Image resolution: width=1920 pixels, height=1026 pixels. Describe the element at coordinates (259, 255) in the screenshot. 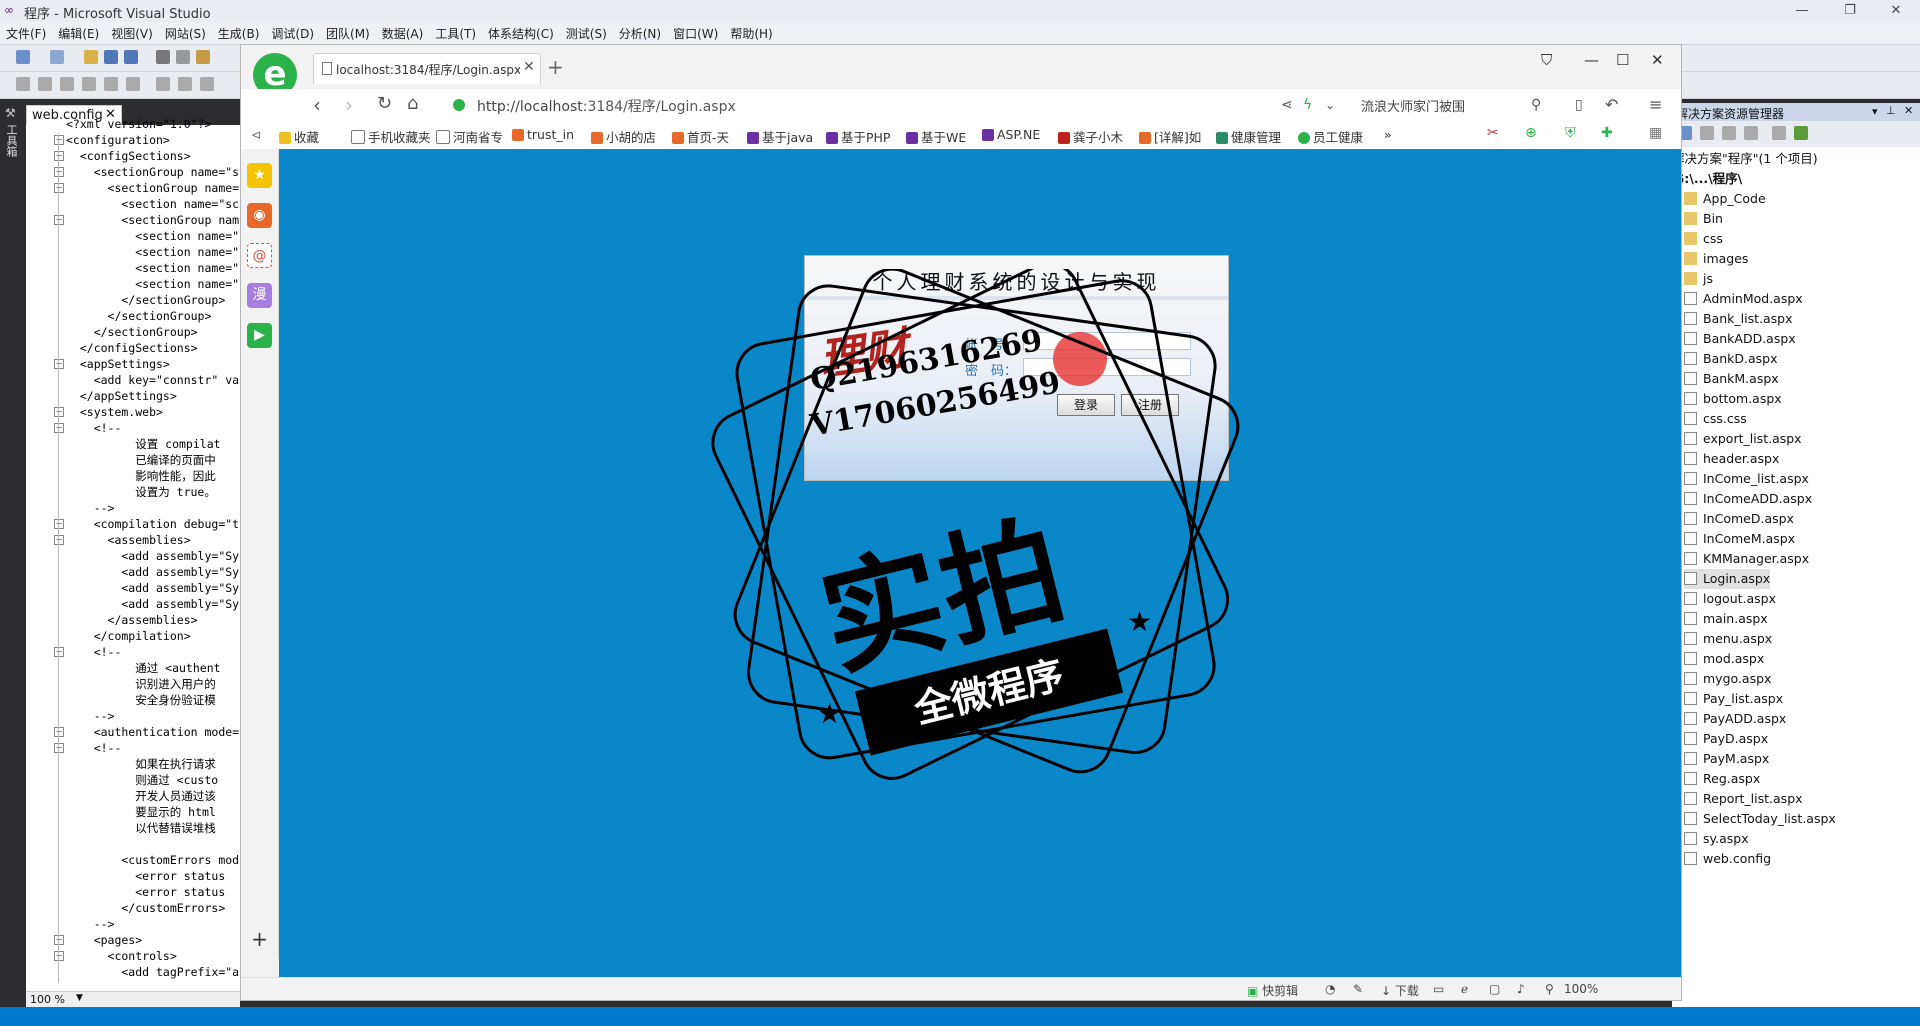

I see `mail-icon: @` at that location.